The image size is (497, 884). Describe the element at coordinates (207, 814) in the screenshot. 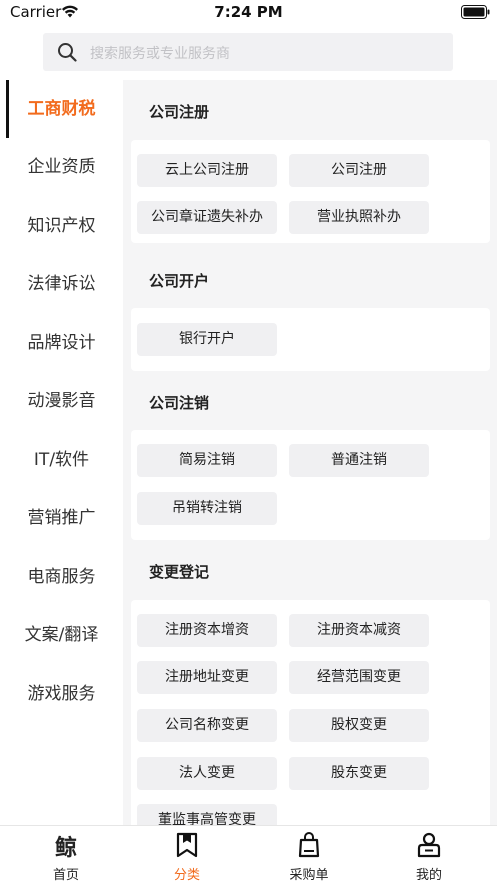

I see `service-chip: 董监事高管变更` at that location.